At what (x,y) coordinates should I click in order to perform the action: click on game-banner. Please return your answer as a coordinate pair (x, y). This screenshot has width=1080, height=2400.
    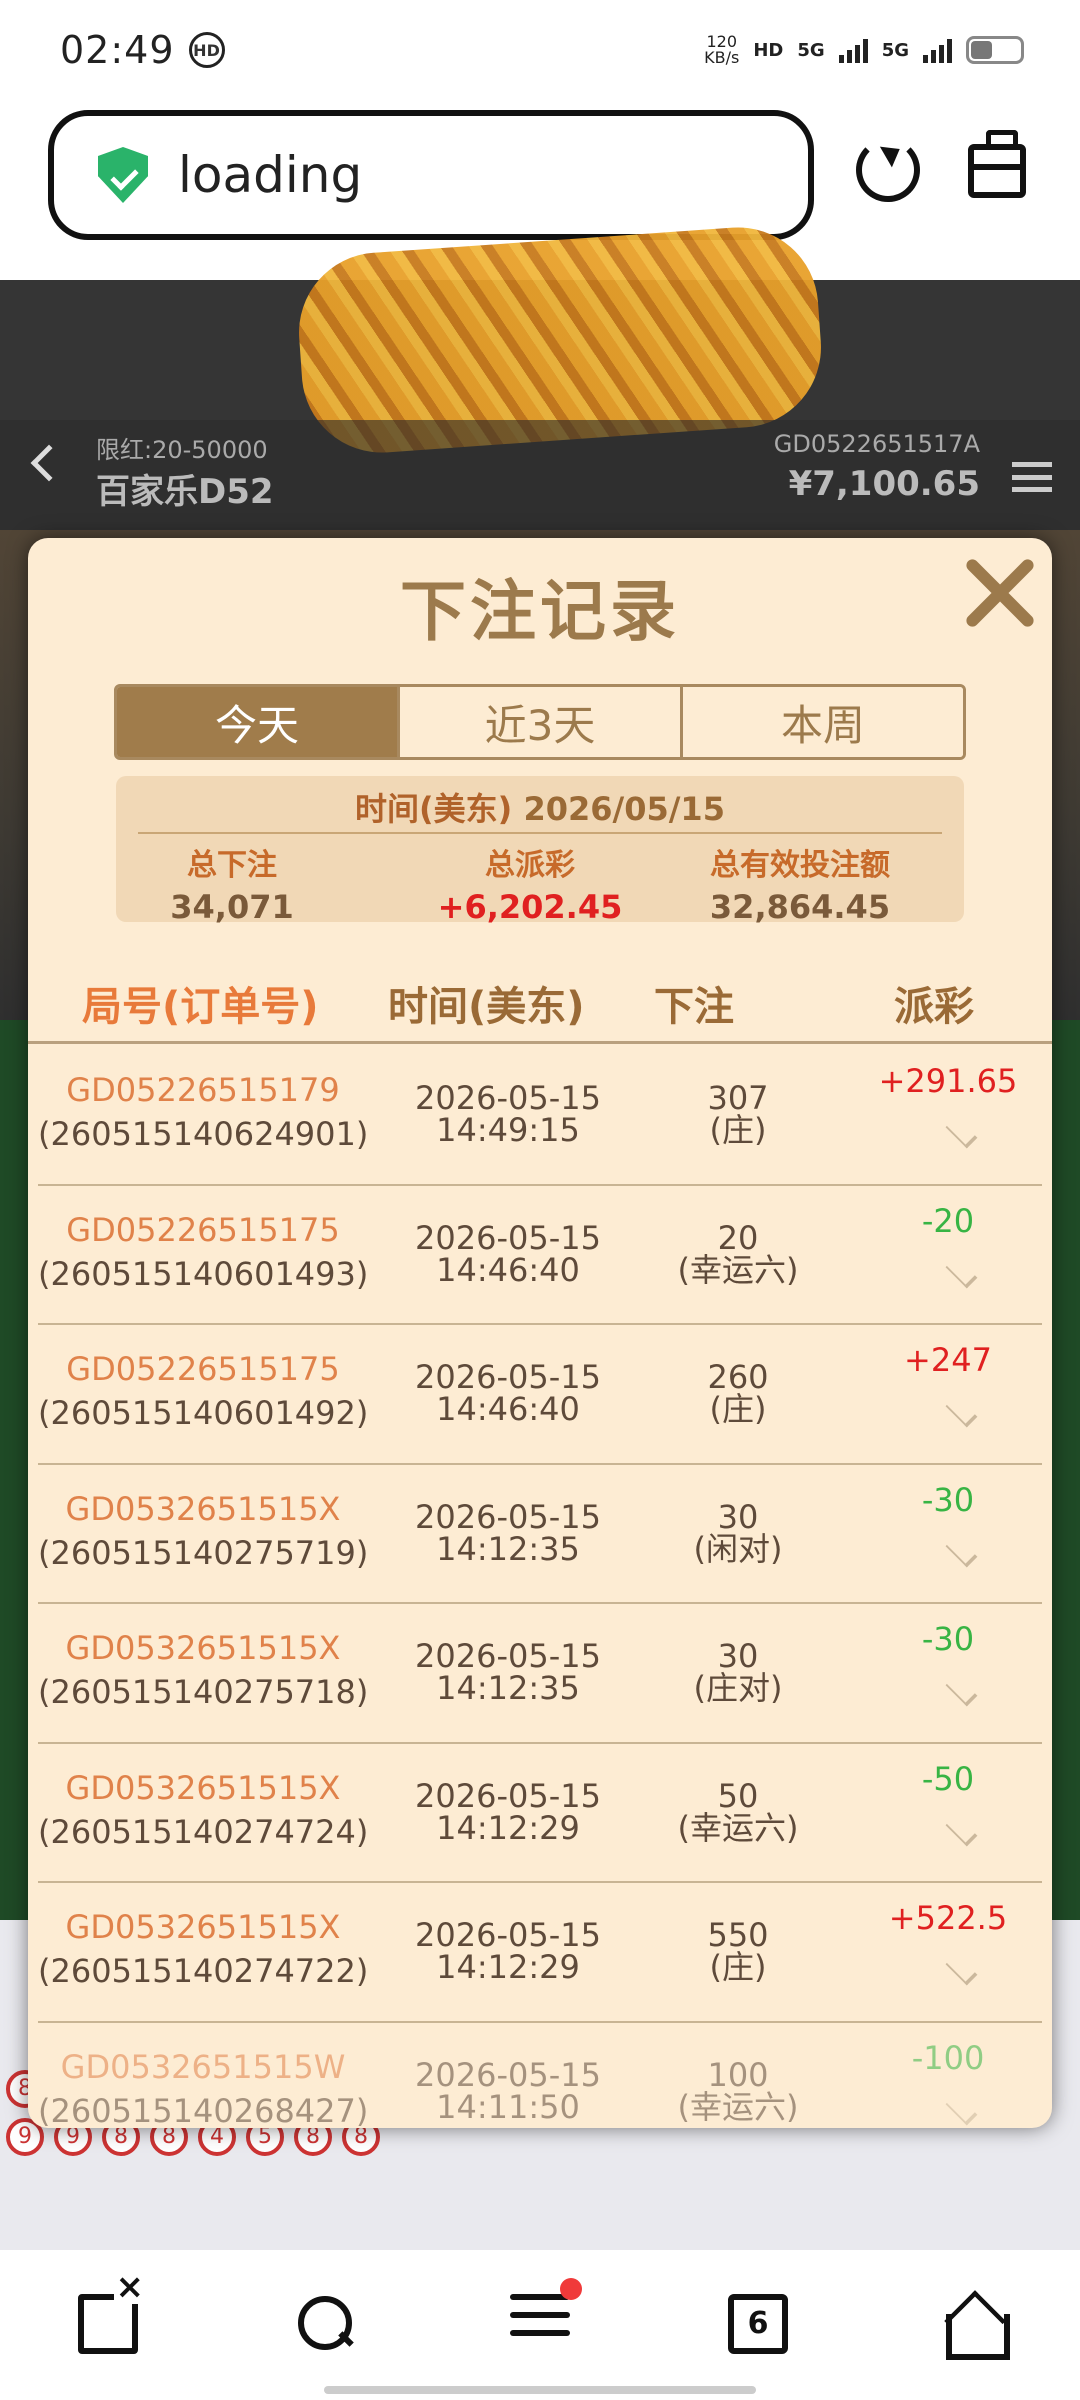
    Looking at the image, I should click on (540, 340).